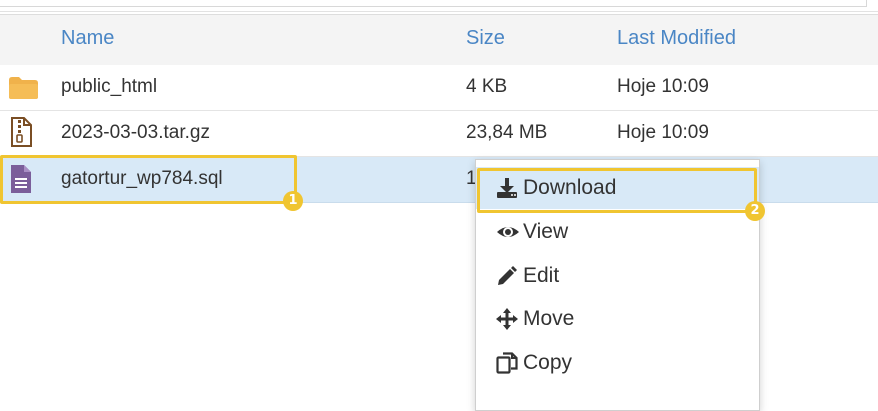  Describe the element at coordinates (617, 190) in the screenshot. I see `highlight-box-download` at that location.